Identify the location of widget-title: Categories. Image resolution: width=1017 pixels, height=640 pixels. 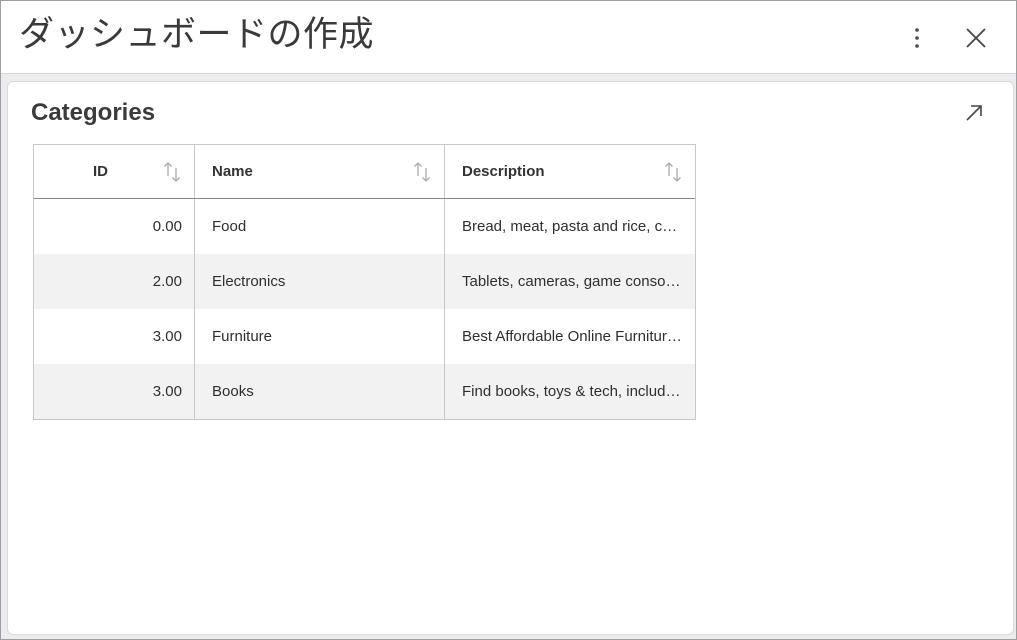
(93, 112).